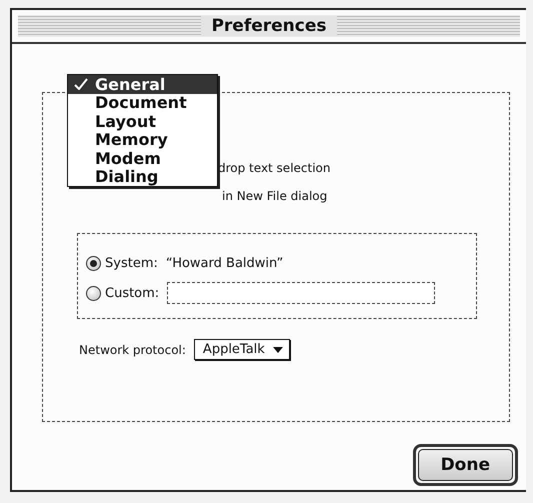 The image size is (533, 503). What do you see at coordinates (132, 293) in the screenshot?
I see `radio-label: Custom:` at bounding box center [132, 293].